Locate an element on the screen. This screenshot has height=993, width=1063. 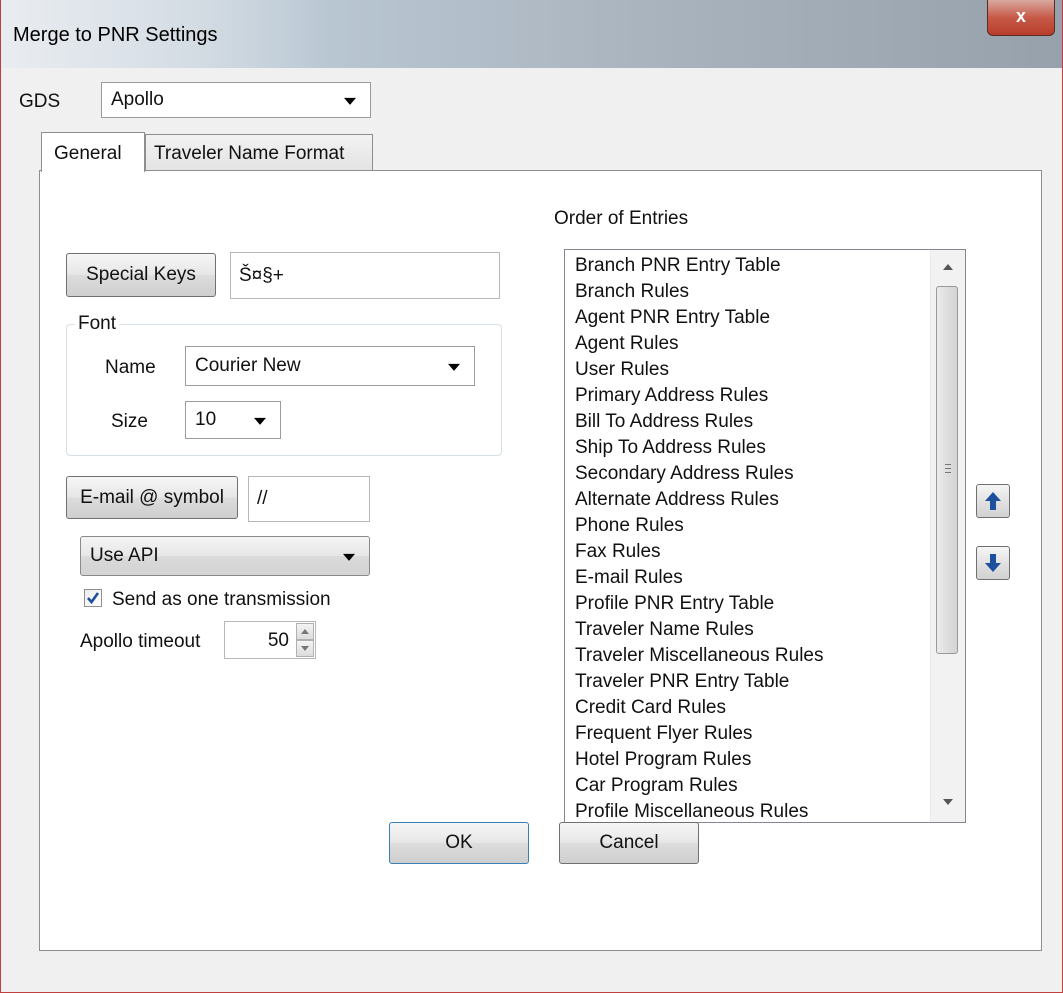
email-symbol-button-label: E-mail @ symbol is located at coordinates (152, 497).